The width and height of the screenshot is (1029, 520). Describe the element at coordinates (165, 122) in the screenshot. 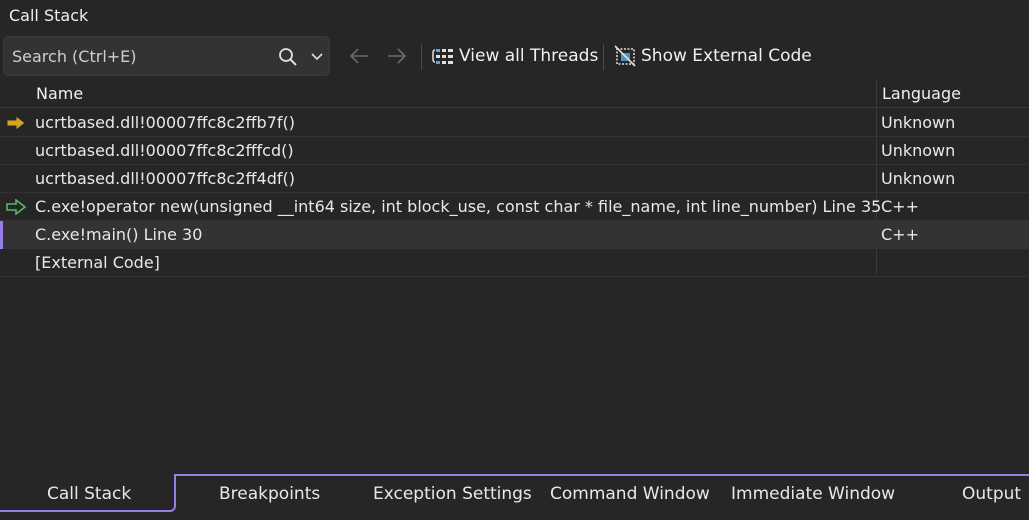

I see `frame-name: ucrtbased.dll!00007ffc8c2ffb7f()` at that location.